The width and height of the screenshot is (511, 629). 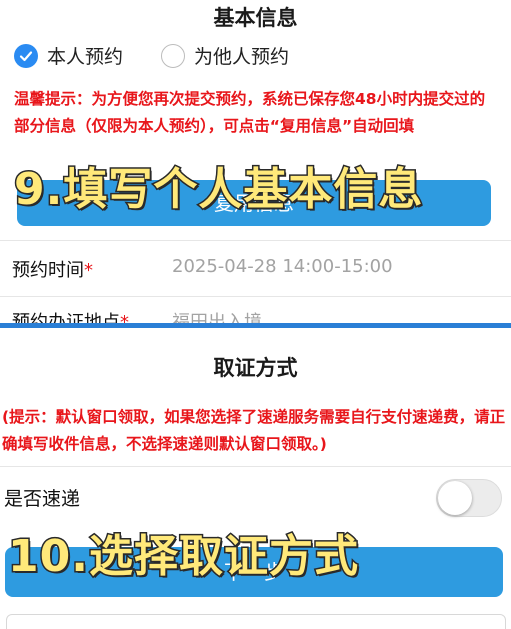 I want to click on step10-overlay-caption: 10.选择取证方式, so click(x=183, y=557).